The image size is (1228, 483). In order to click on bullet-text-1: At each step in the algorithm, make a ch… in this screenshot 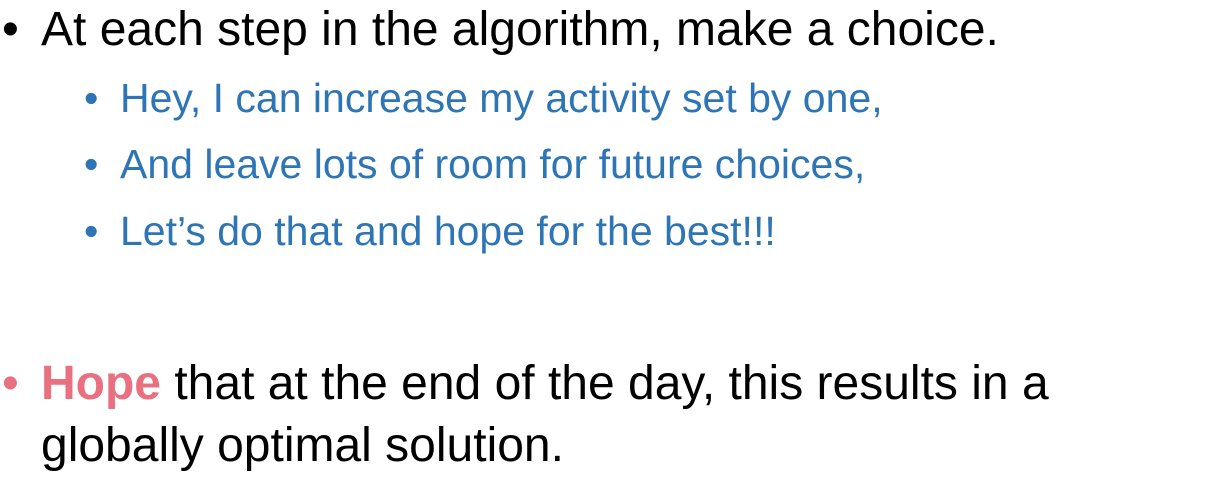, I will do `click(520, 29)`.